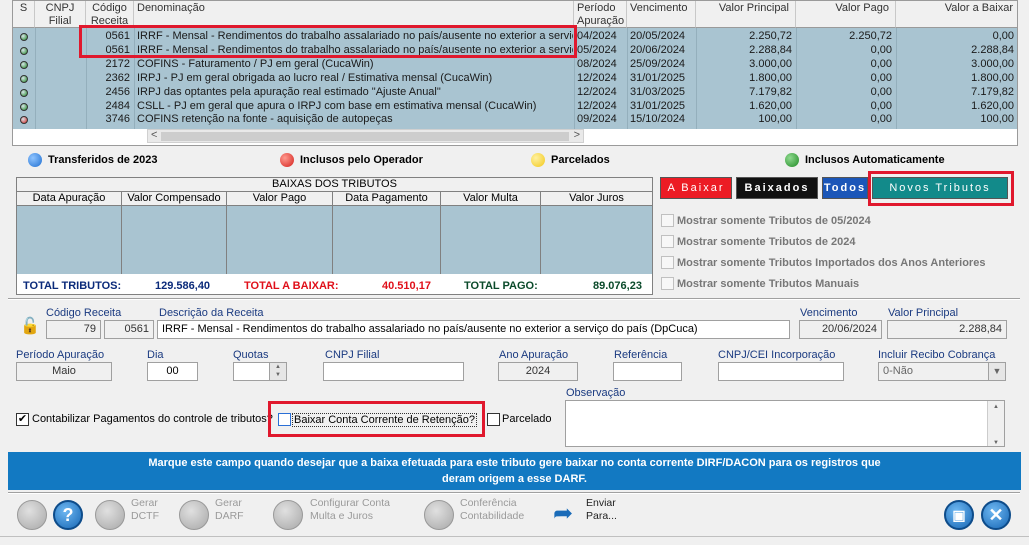 The width and height of the screenshot is (1029, 545). What do you see at coordinates (110, 14) in the screenshot?
I see `col-header-codigo: Código Receita` at bounding box center [110, 14].